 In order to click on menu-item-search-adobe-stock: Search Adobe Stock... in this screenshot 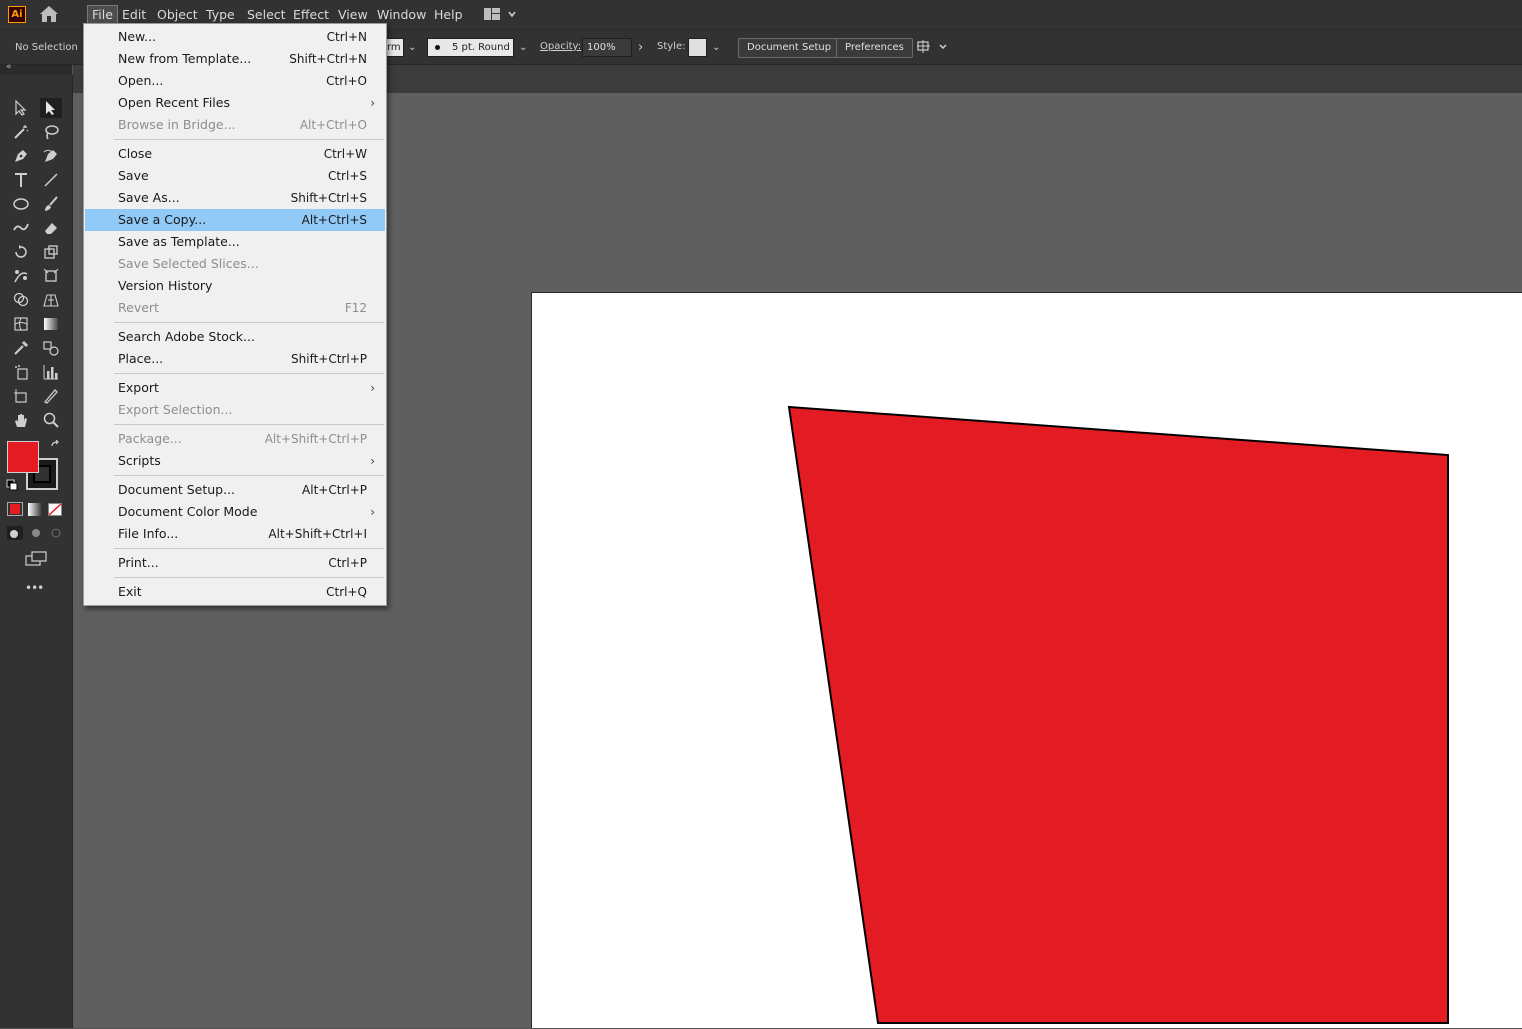, I will do `click(235, 337)`.